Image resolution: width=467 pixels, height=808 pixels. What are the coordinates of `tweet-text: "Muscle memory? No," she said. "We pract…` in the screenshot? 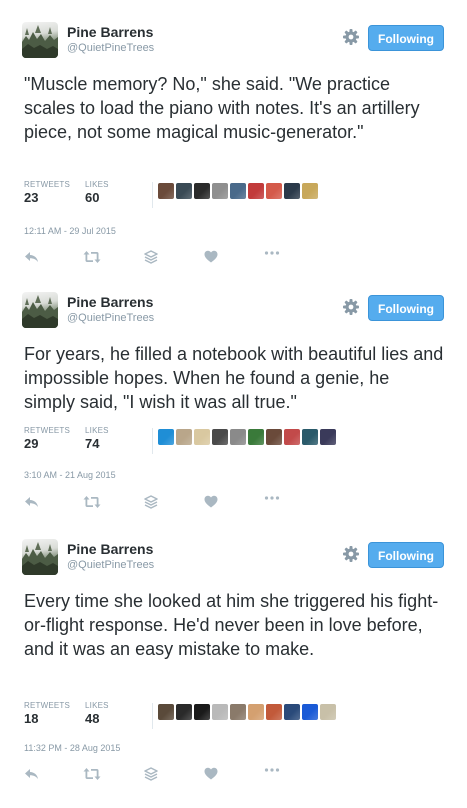 It's located at (222, 108).